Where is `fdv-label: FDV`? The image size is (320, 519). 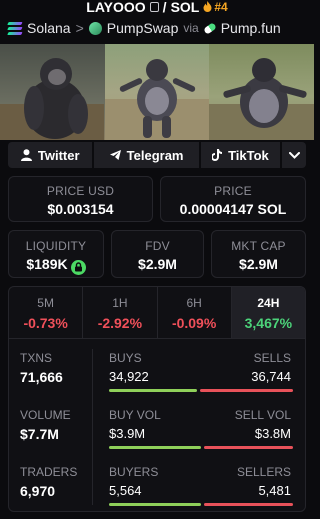
fdv-label: FDV is located at coordinates (157, 246).